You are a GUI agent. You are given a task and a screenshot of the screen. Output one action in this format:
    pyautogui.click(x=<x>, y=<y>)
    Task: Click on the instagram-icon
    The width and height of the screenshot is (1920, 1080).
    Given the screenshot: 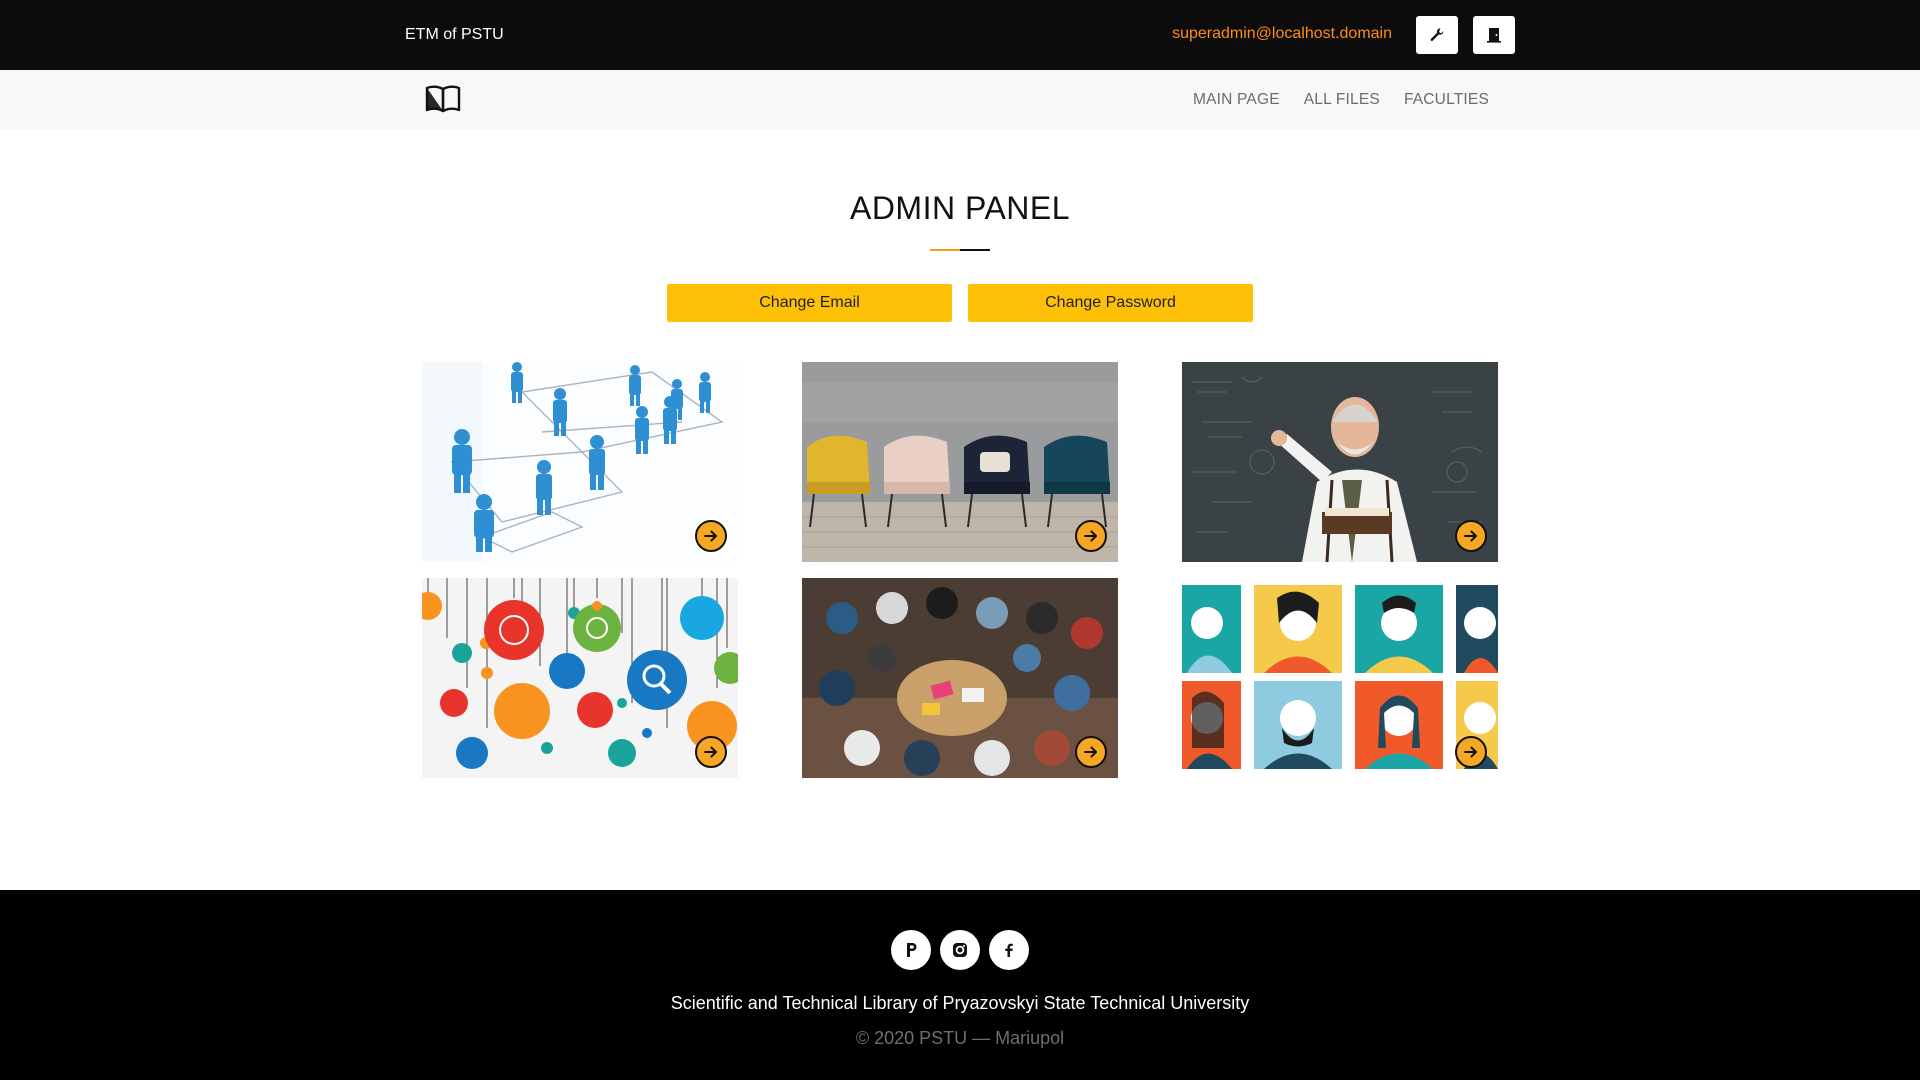 What is the action you would take?
    pyautogui.click(x=960, y=950)
    